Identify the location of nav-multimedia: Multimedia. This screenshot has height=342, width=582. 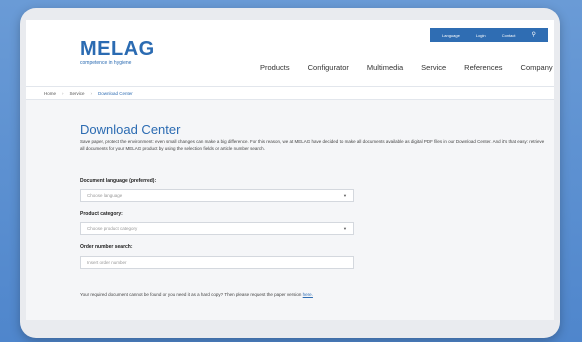
(385, 67).